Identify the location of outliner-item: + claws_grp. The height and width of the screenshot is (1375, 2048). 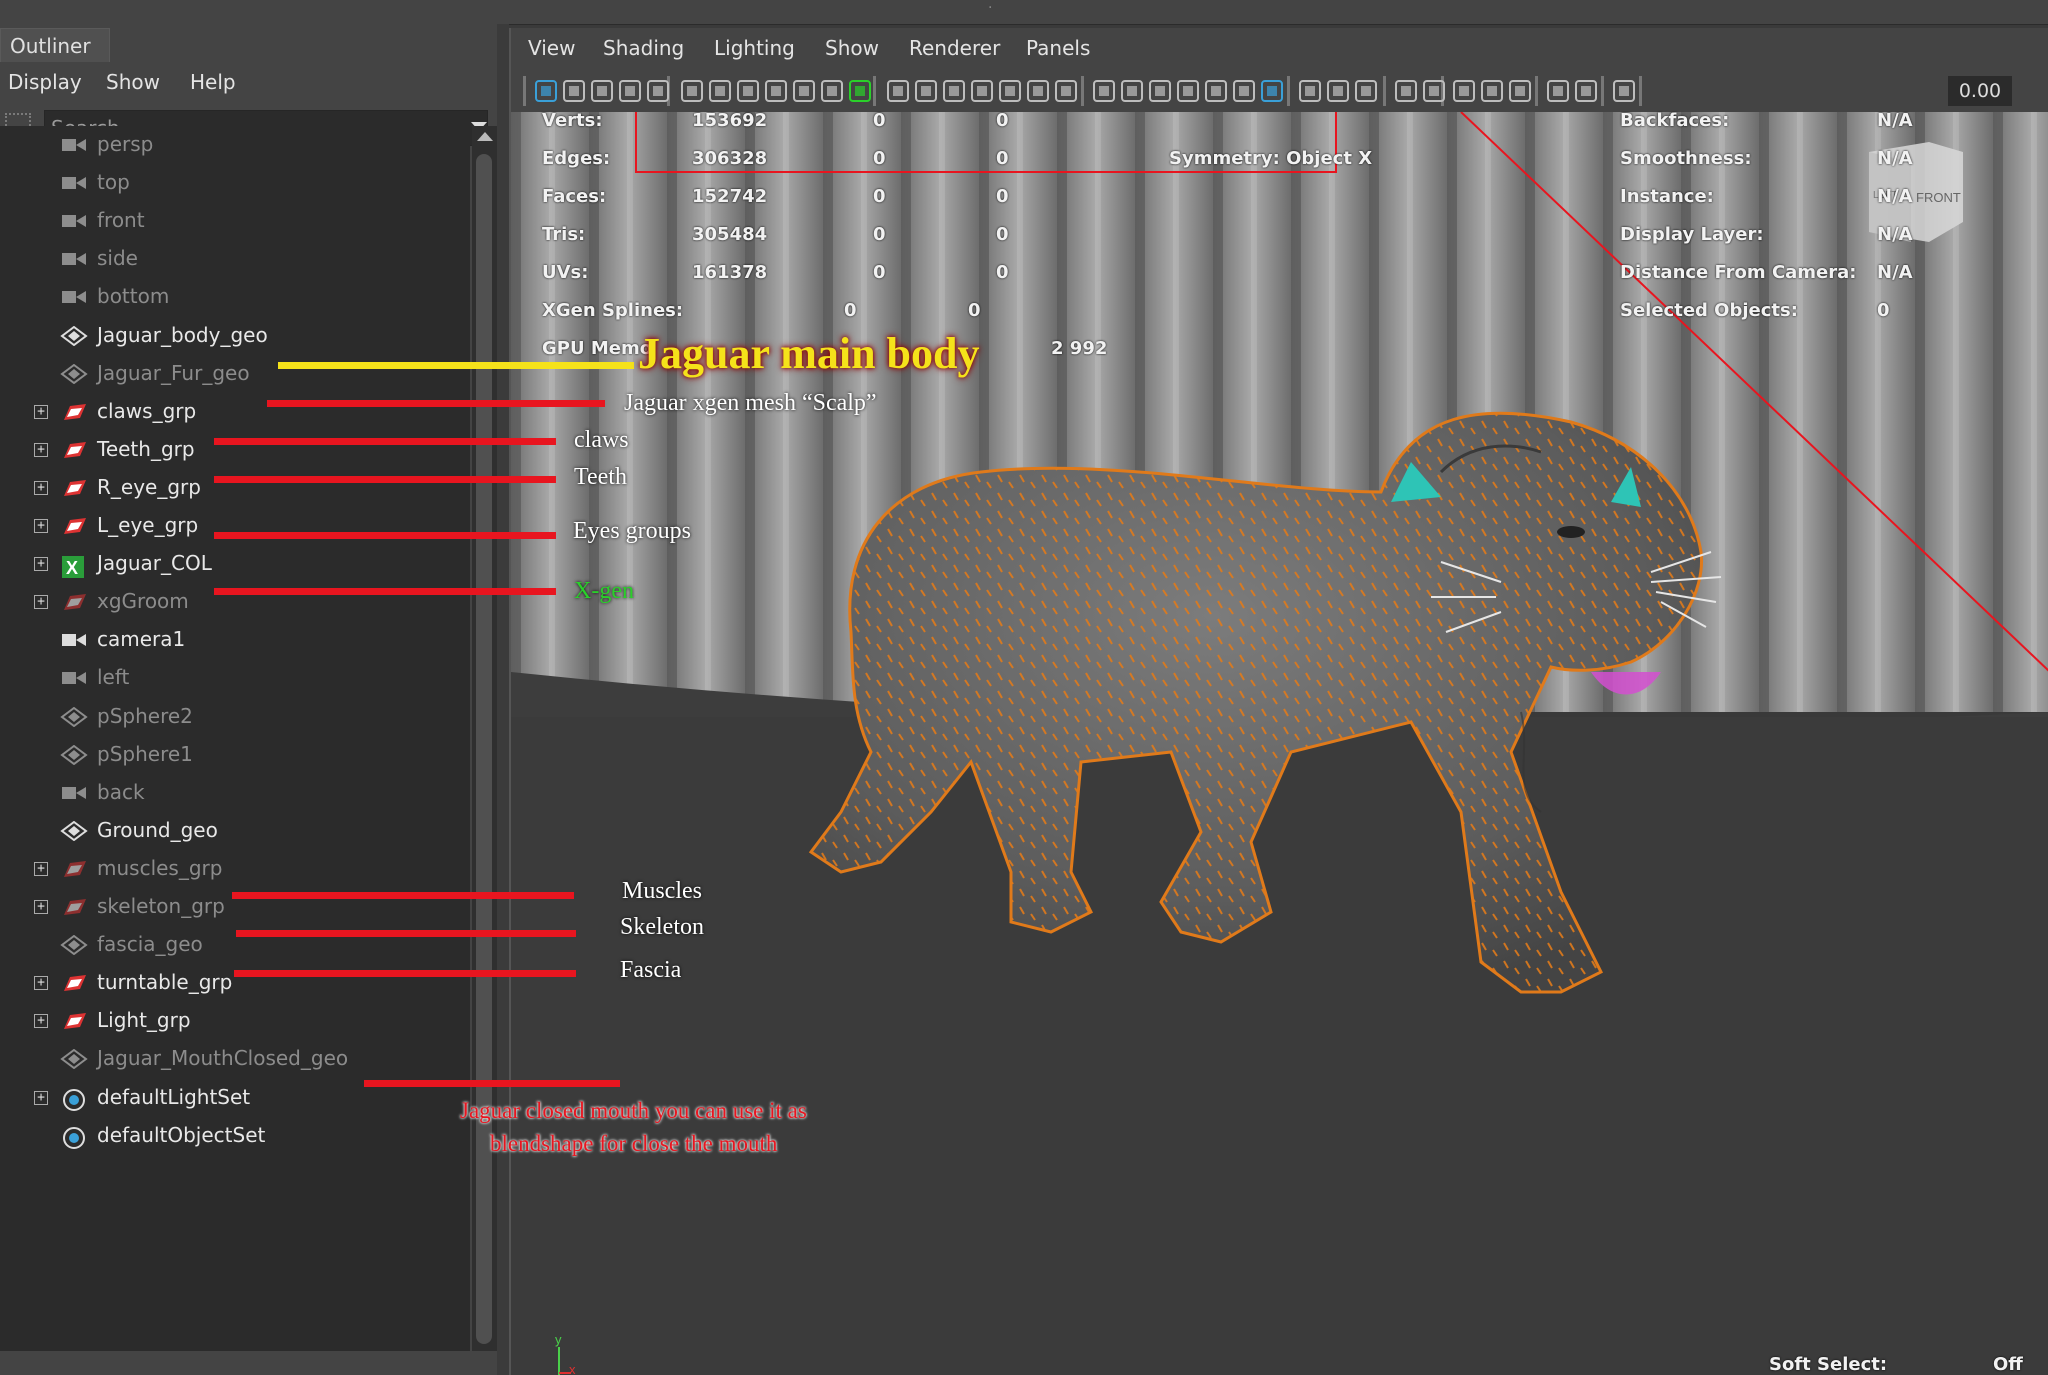
(235, 412).